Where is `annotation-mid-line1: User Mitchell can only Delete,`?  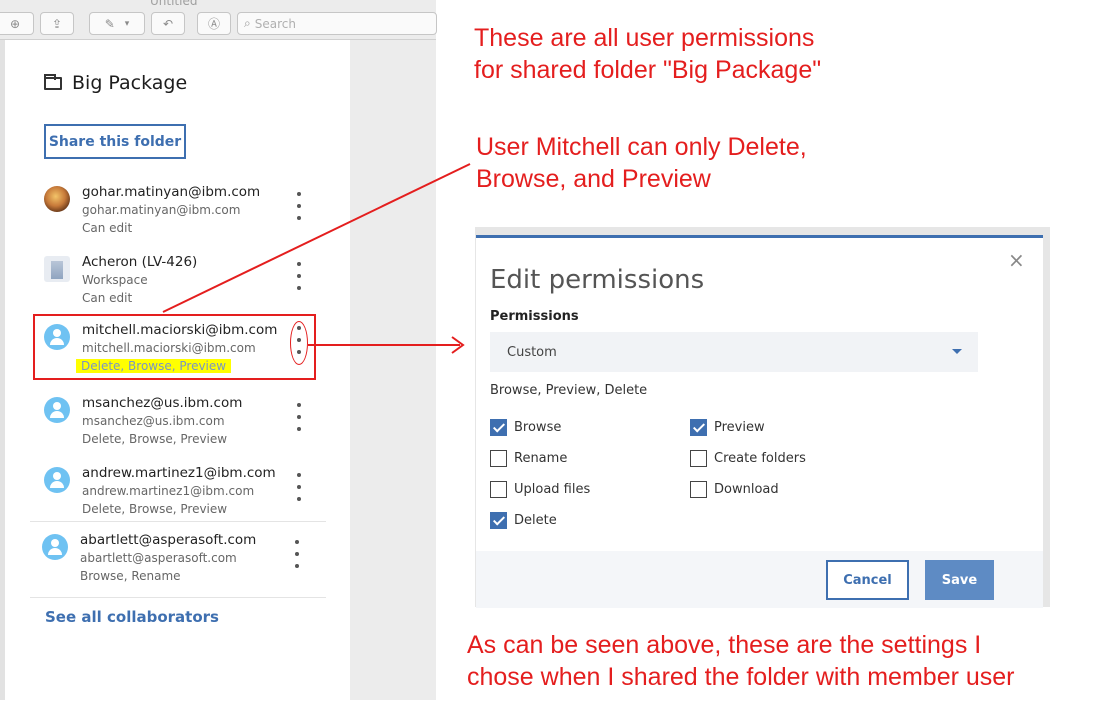 annotation-mid-line1: User Mitchell can only Delete, is located at coordinates (641, 147).